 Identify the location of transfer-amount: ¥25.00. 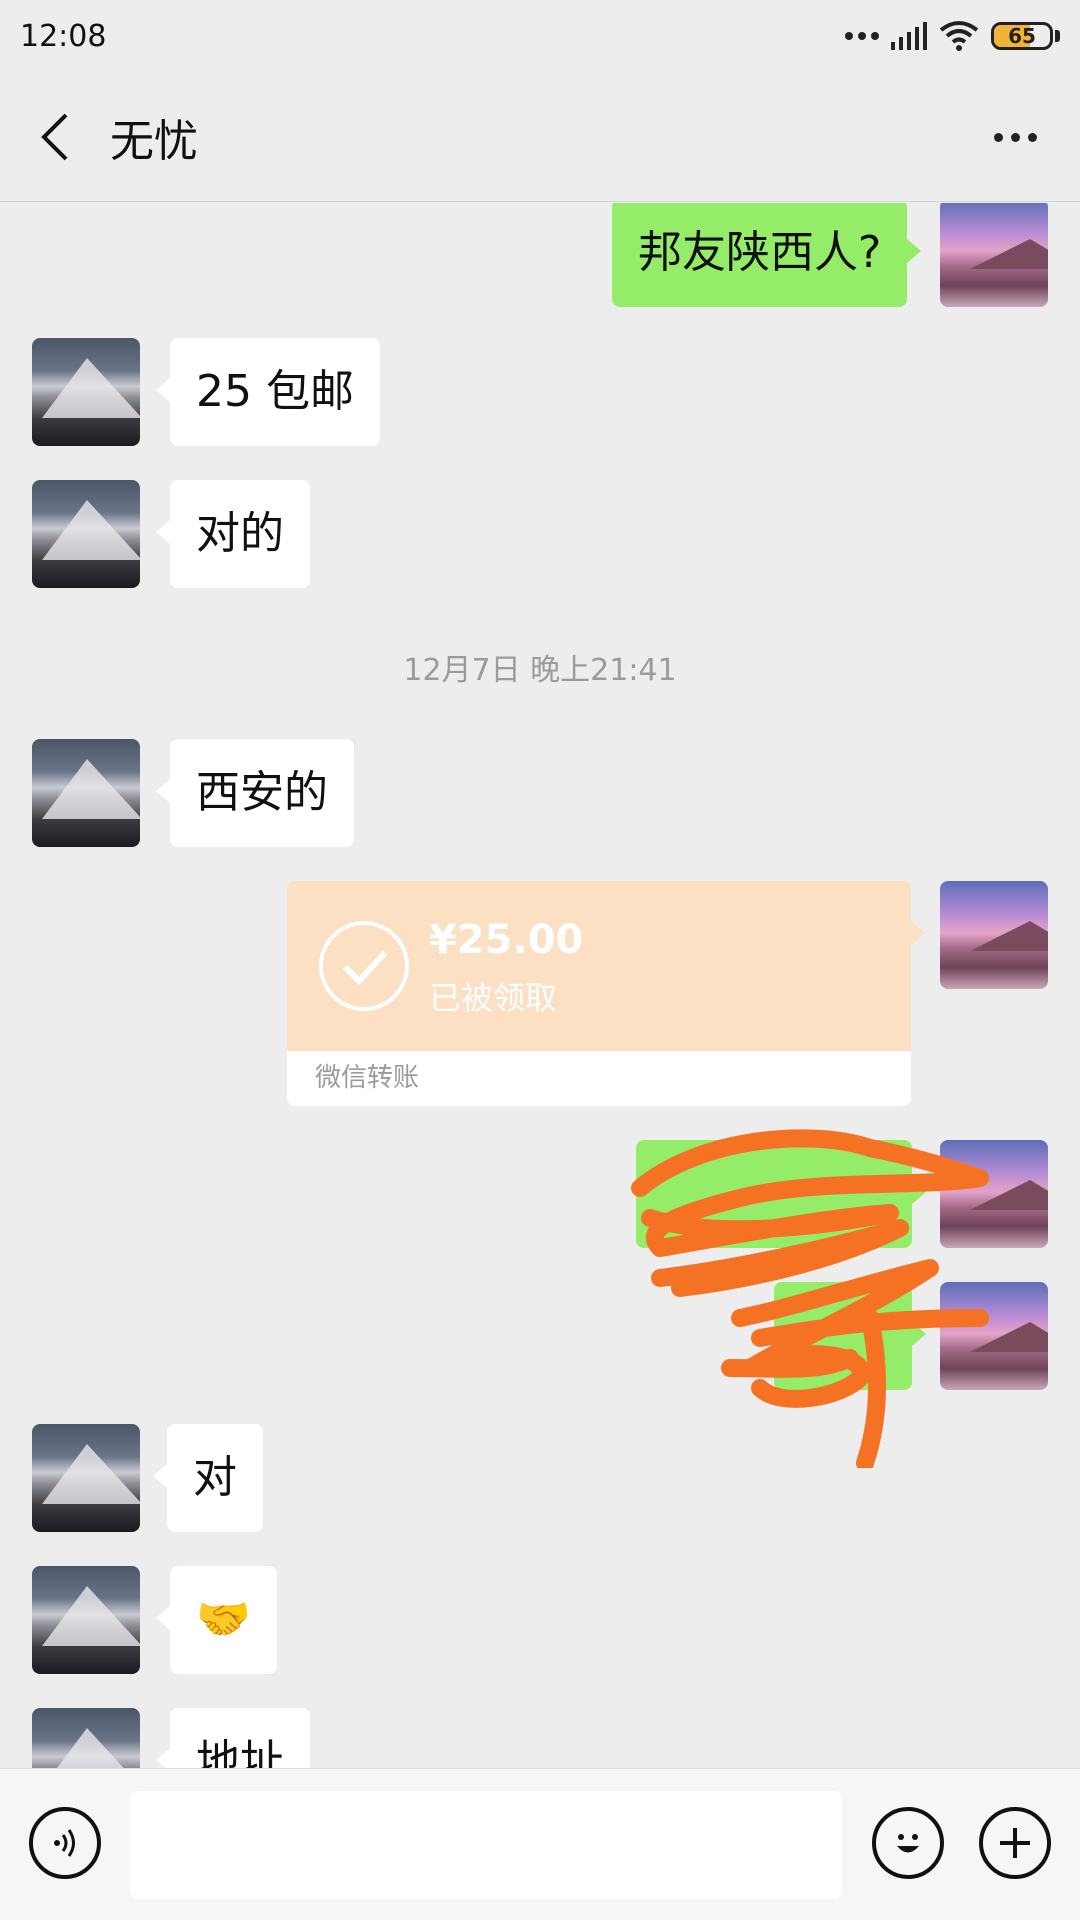
(506, 940).